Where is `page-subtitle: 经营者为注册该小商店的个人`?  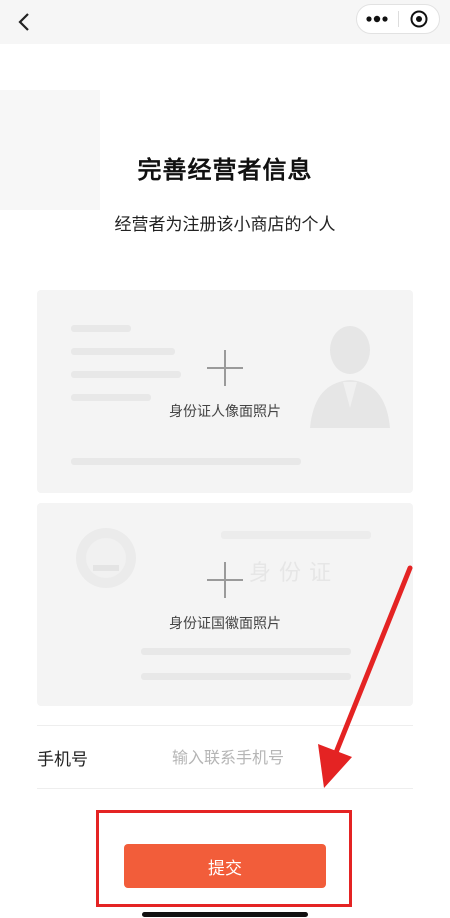 page-subtitle: 经营者为注册该小商店的个人 is located at coordinates (225, 225).